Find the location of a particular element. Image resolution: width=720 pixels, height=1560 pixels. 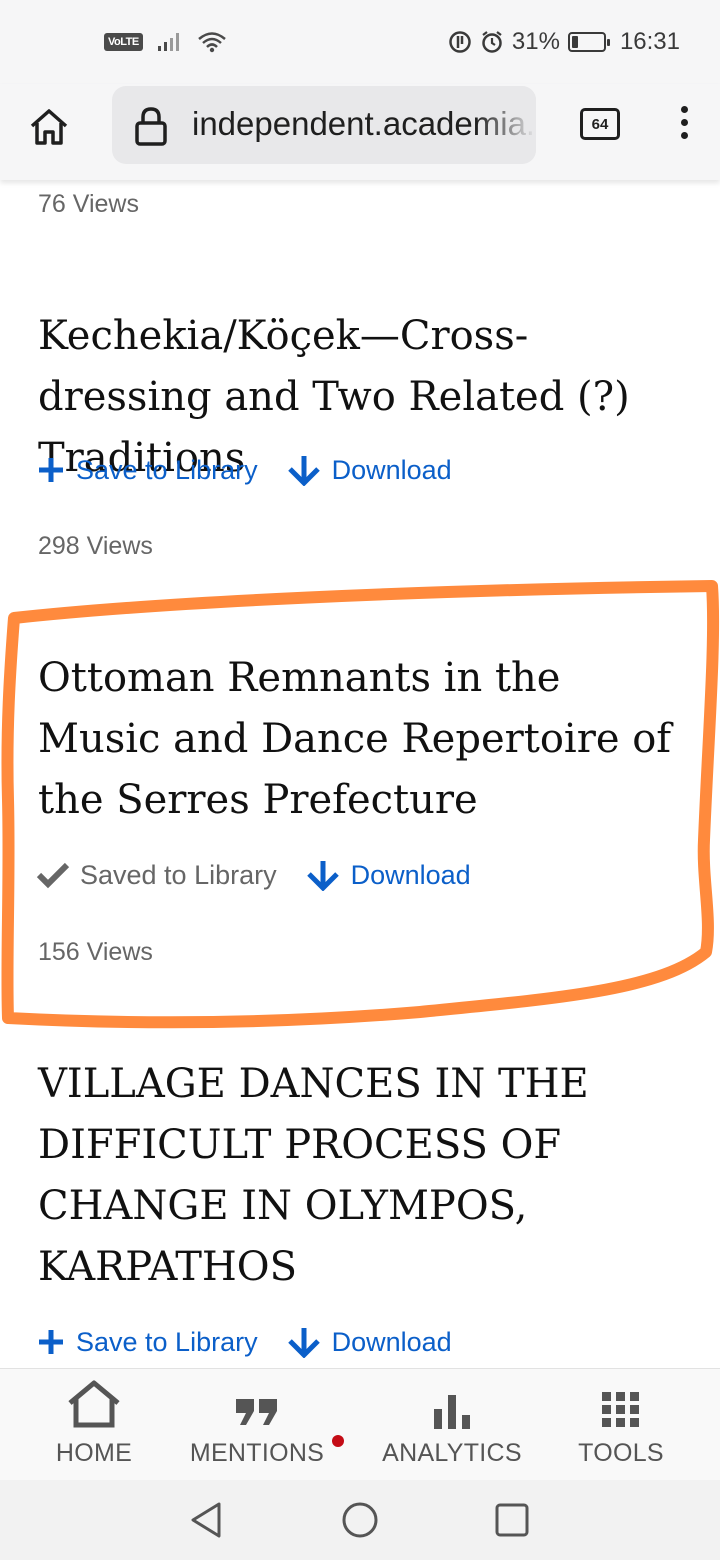

nav-tools-label: TOOLS is located at coordinates (621, 1453).